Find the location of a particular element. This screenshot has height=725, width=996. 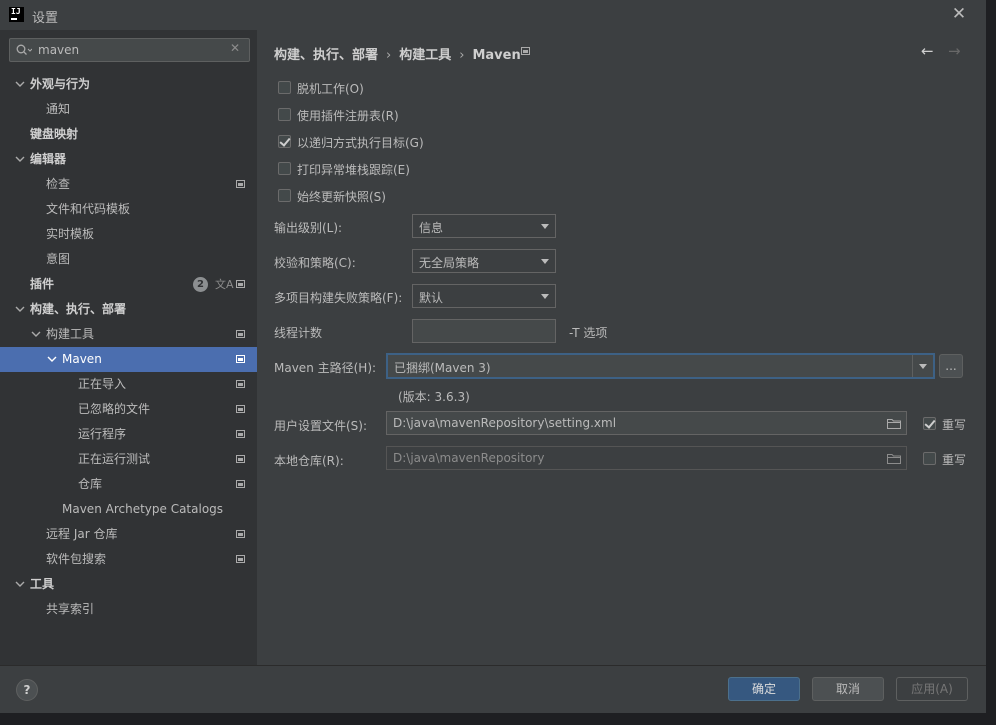

ok-button: 确定 is located at coordinates (764, 689).